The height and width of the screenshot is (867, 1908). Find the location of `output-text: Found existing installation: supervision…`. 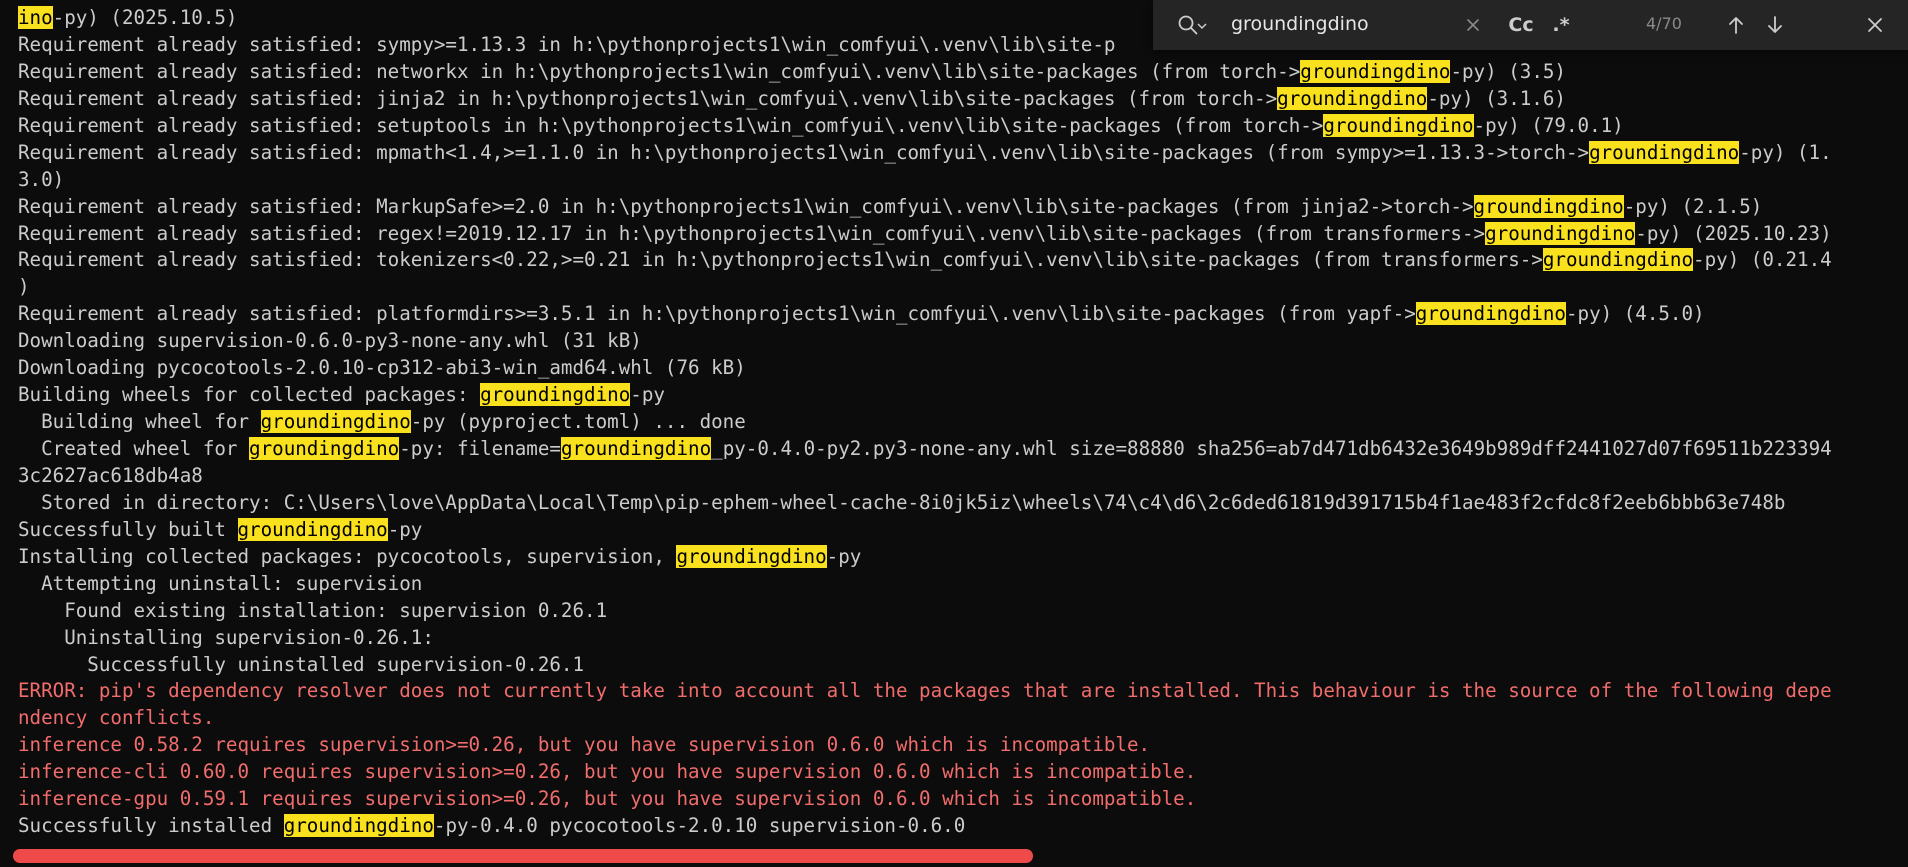

output-text: Found existing installation: supervision… is located at coordinates (313, 610).